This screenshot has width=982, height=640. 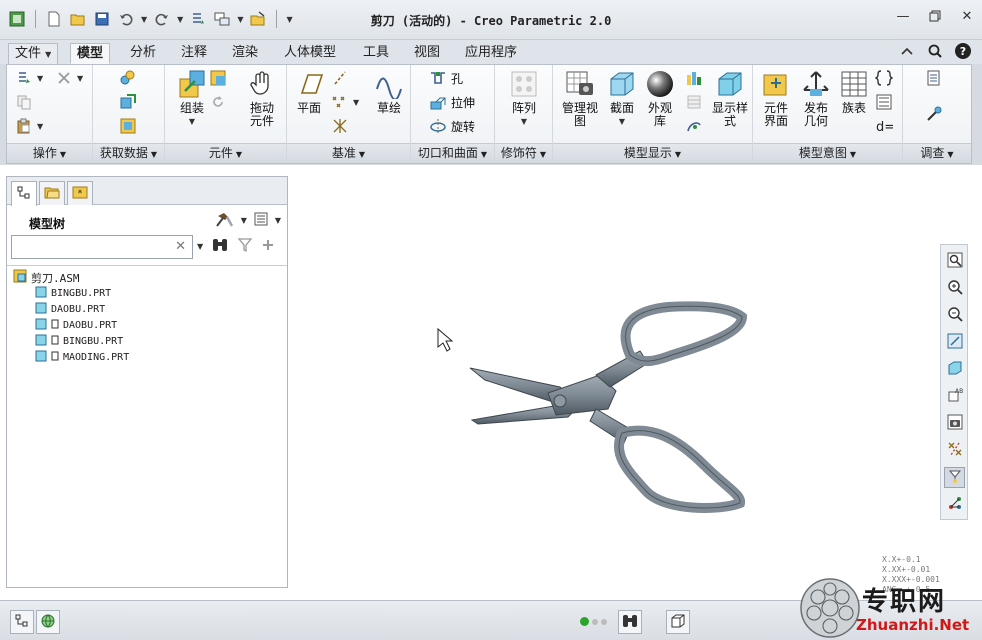 I want to click on create-component-button, so click(x=218, y=78).